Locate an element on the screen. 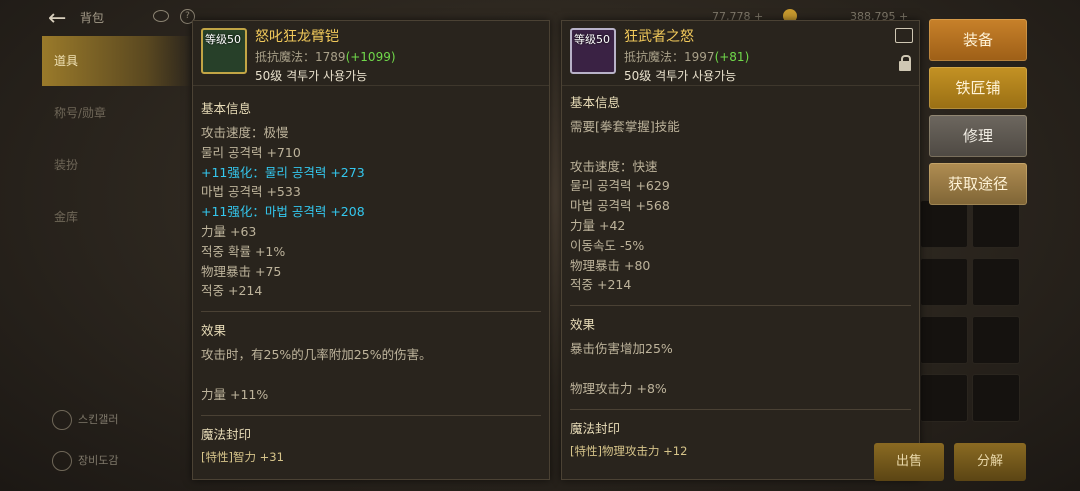  stat-line: 需要[拳套掌握]技能 is located at coordinates (625, 126).